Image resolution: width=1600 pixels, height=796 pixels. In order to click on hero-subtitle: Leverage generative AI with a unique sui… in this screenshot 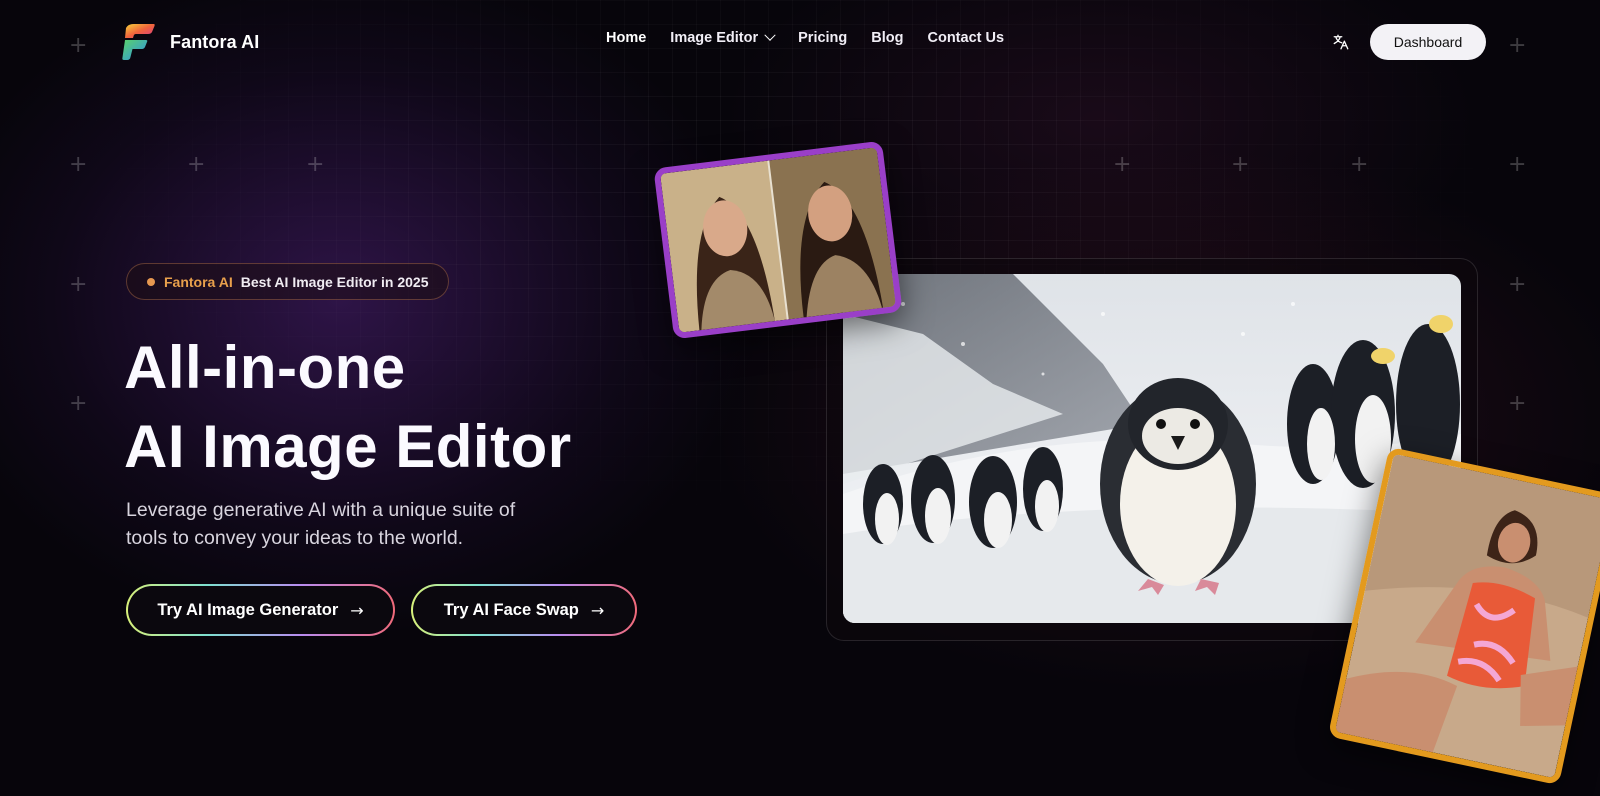, I will do `click(321, 524)`.